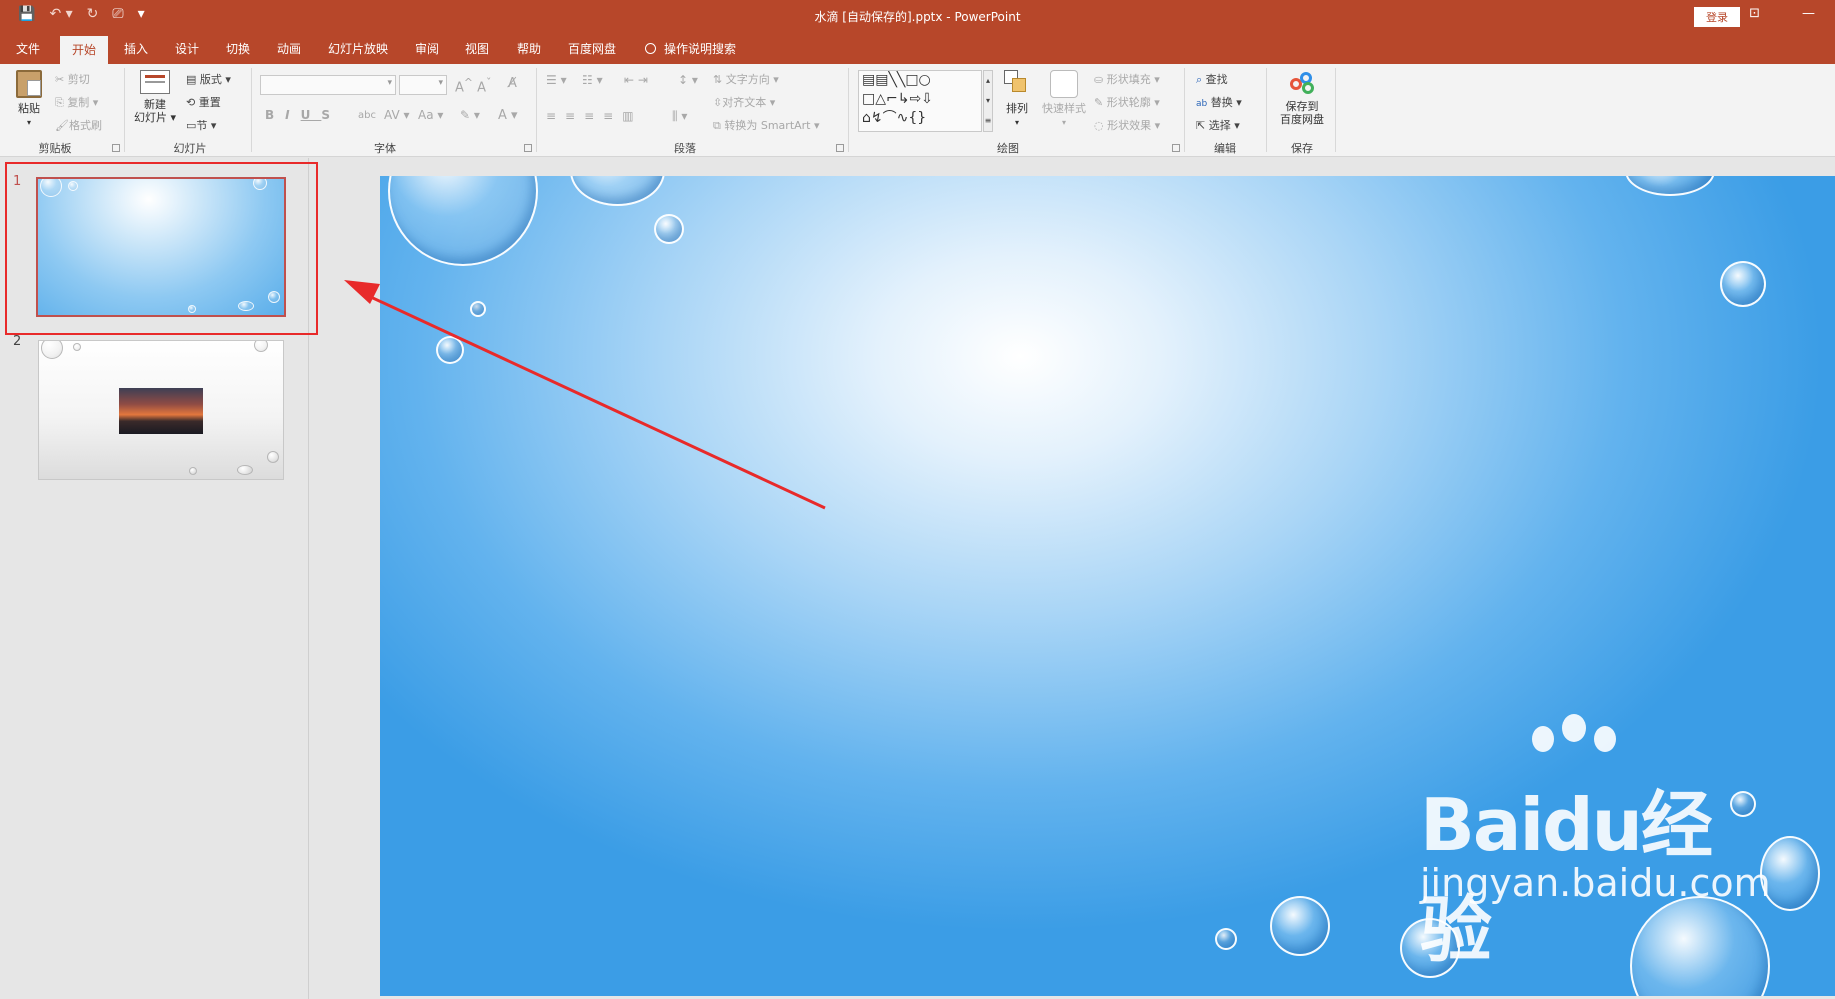  What do you see at coordinates (585, 395) in the screenshot?
I see `annotation-arrow` at bounding box center [585, 395].